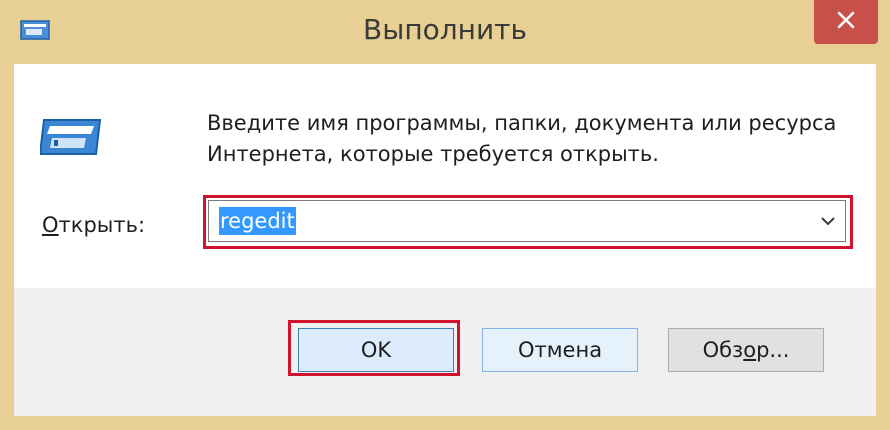 The height and width of the screenshot is (430, 890). Describe the element at coordinates (723, 350) in the screenshot. I see `browse-label-start: Обз` at that location.